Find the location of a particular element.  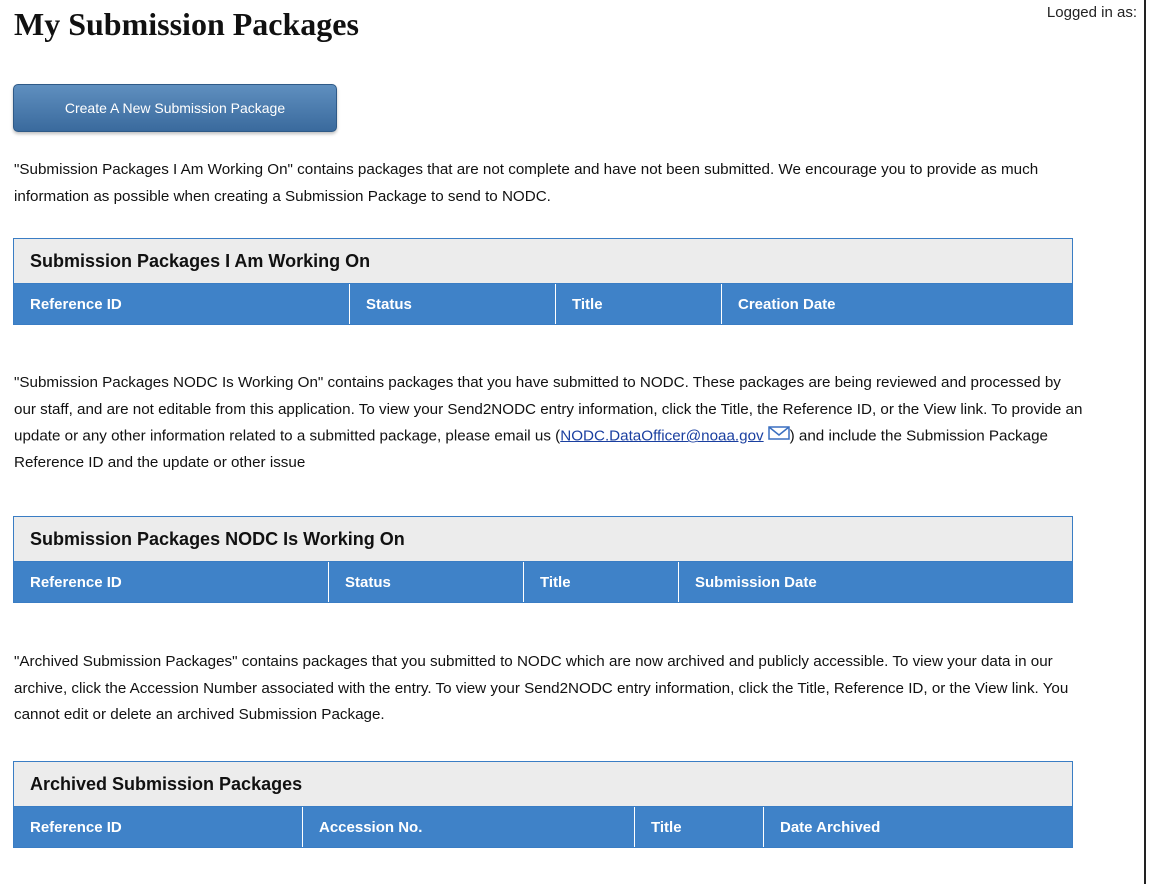

email-link: NODC.DataOfficer@noaa.gov is located at coordinates (661, 435).